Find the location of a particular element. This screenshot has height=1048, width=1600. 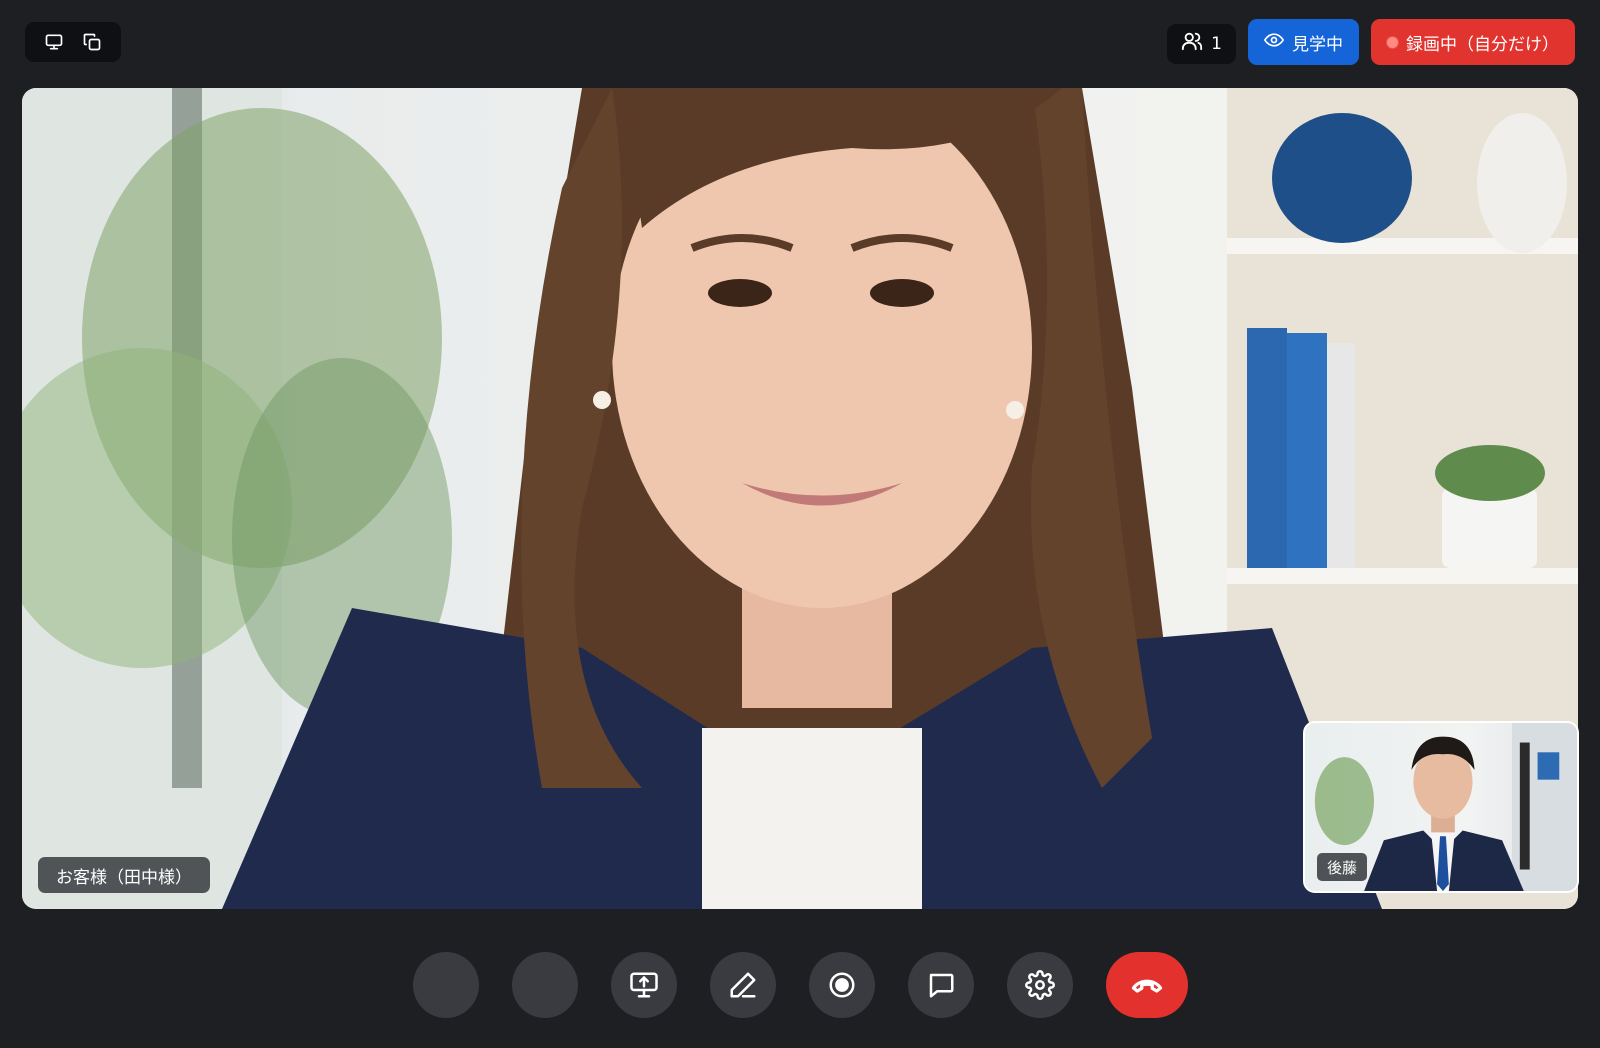

settings-button is located at coordinates (1039, 985).